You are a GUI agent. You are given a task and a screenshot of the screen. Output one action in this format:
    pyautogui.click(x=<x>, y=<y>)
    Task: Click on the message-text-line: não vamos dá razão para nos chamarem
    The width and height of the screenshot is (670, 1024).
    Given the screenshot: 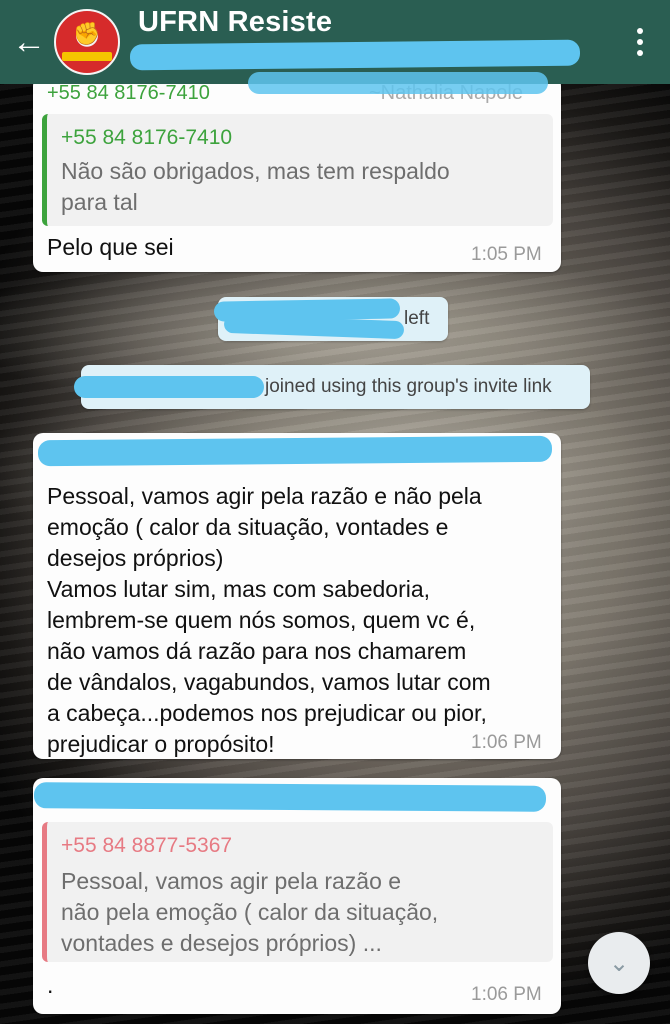 What is the action you would take?
    pyautogui.click(x=257, y=651)
    